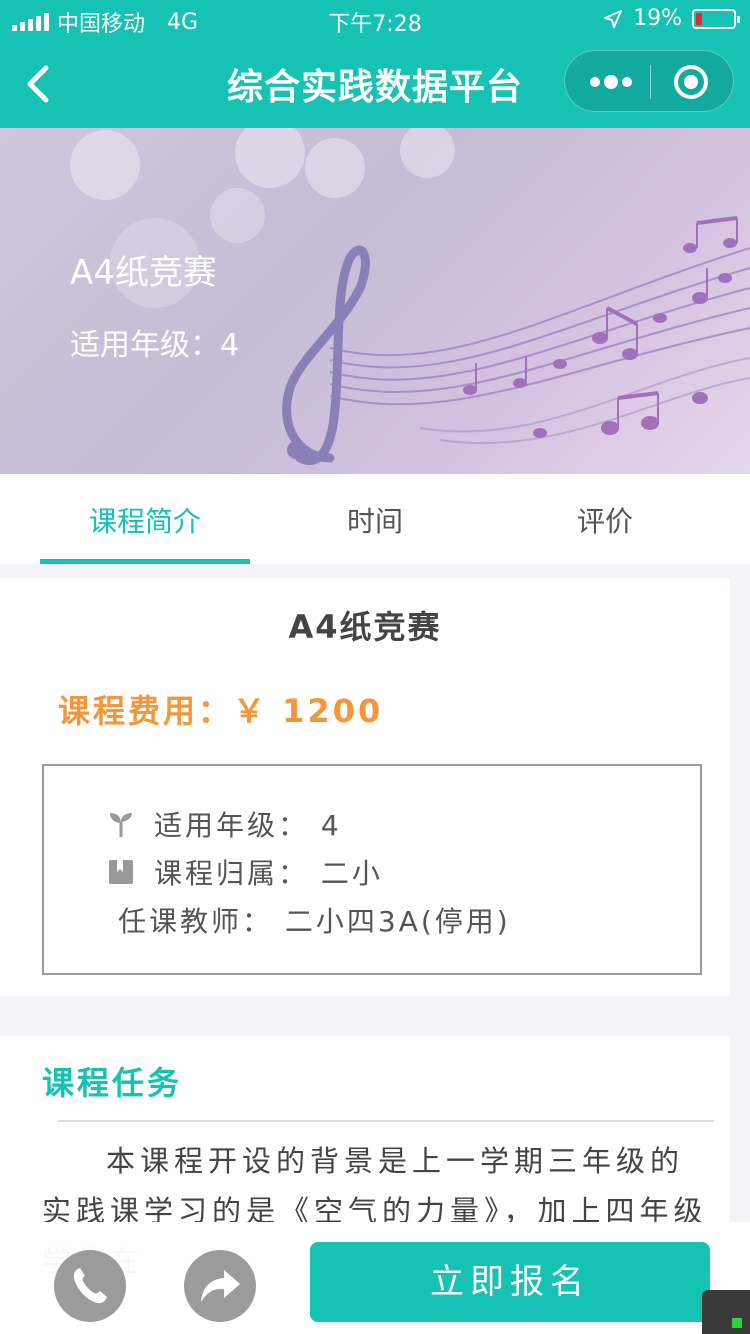 Image resolution: width=750 pixels, height=1334 pixels. Describe the element at coordinates (221, 711) in the screenshot. I see `course-fee: 课程费用：￥ 1200` at that location.